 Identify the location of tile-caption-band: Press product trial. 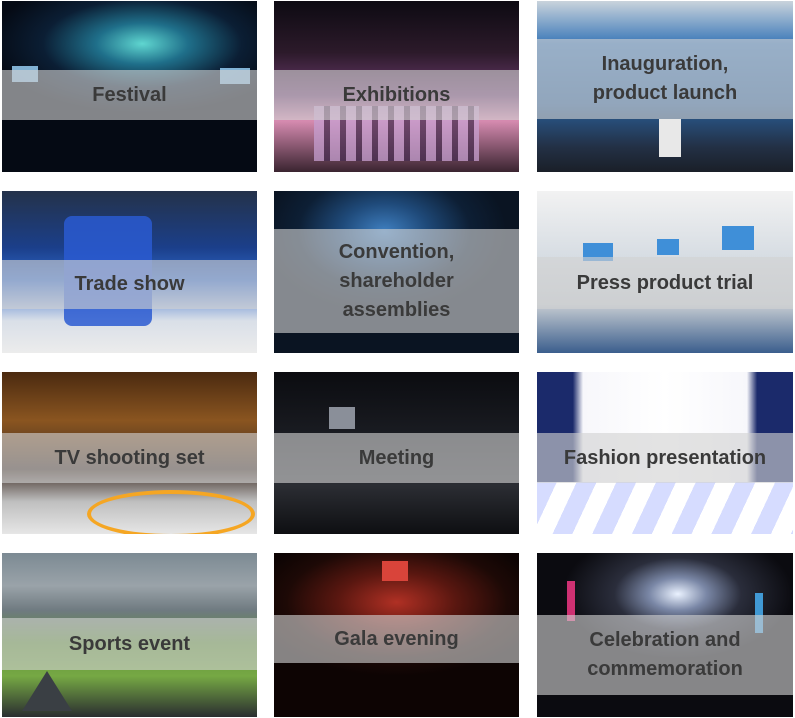
(665, 283).